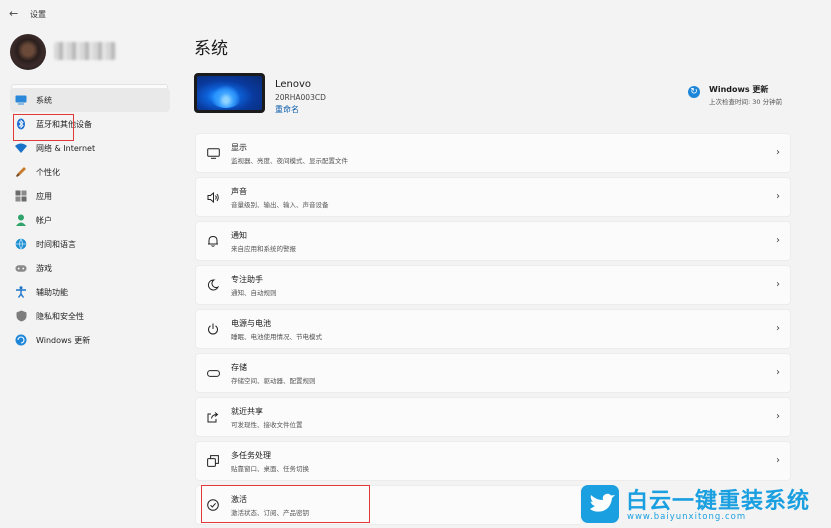 Image resolution: width=831 pixels, height=528 pixels. What do you see at coordinates (213, 241) in the screenshot?
I see `bell-icon` at bounding box center [213, 241].